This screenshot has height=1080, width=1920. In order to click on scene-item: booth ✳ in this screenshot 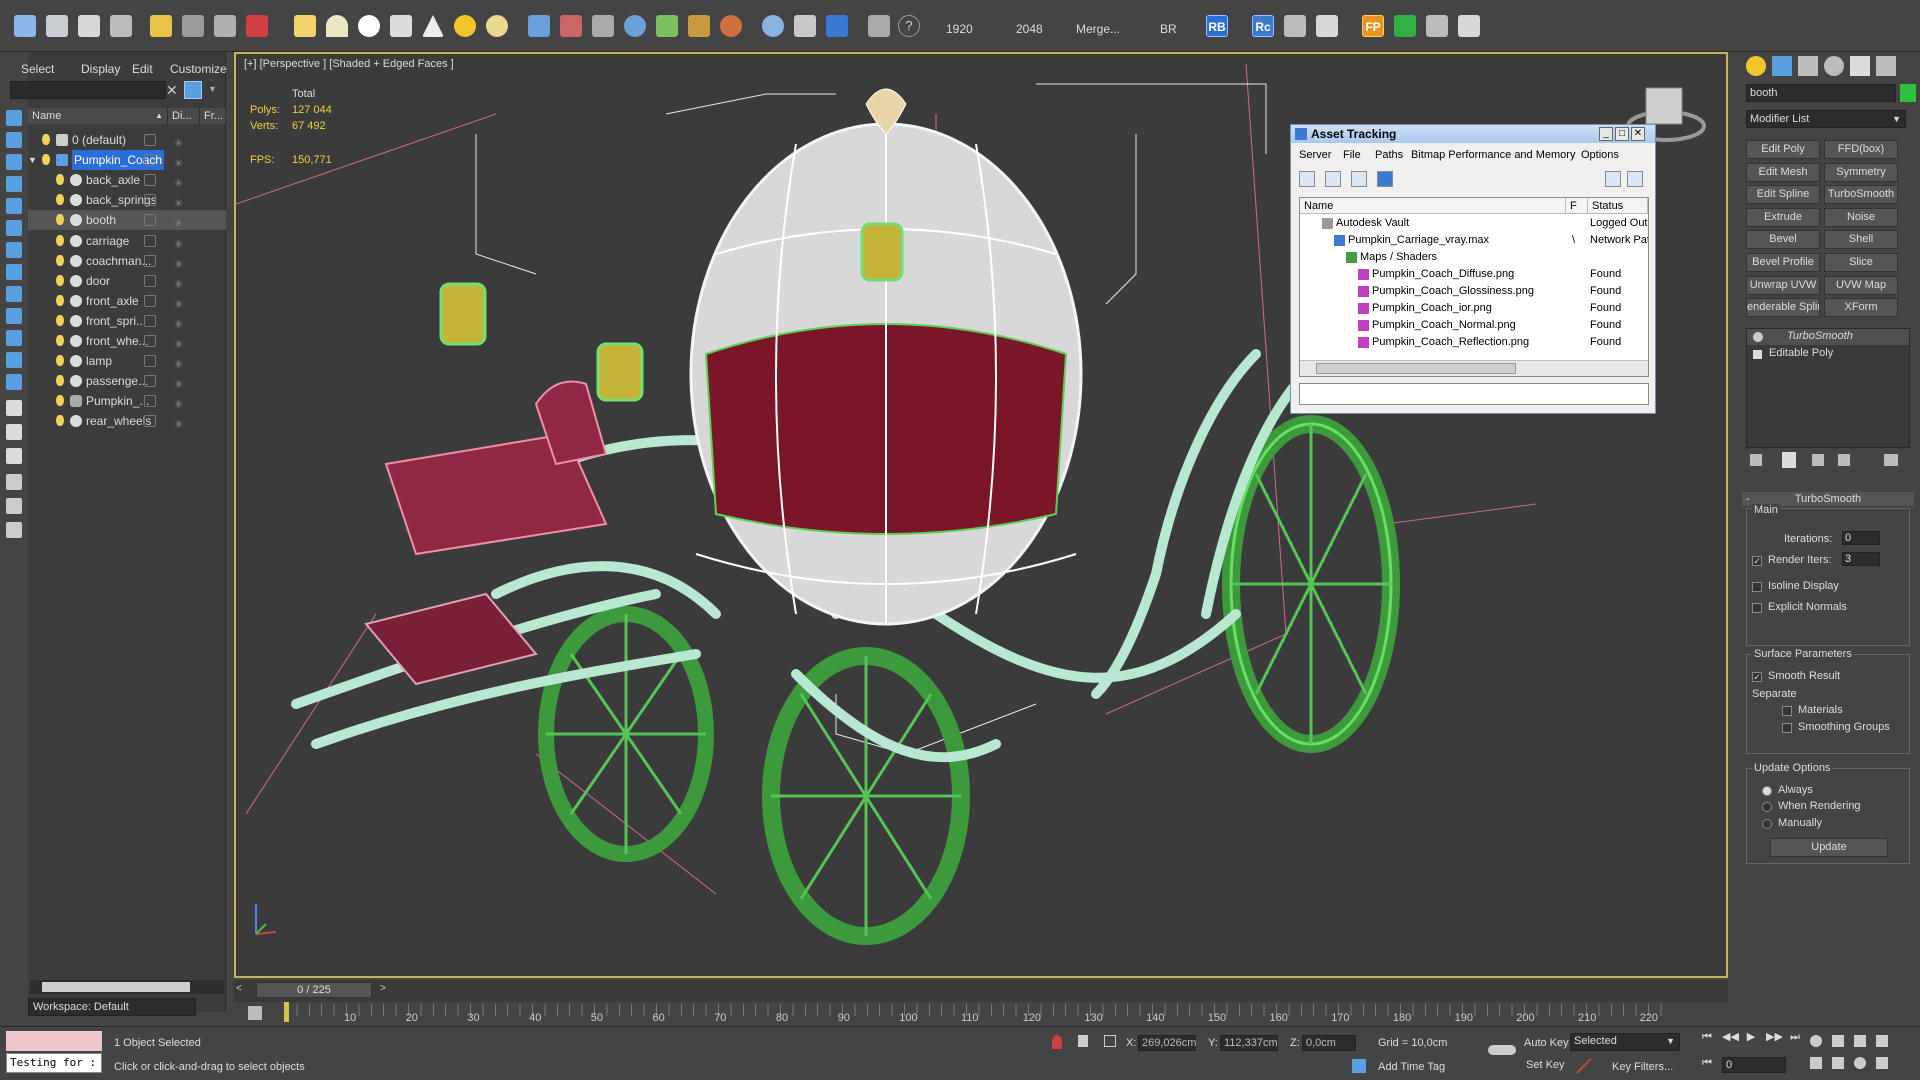, I will do `click(127, 220)`.